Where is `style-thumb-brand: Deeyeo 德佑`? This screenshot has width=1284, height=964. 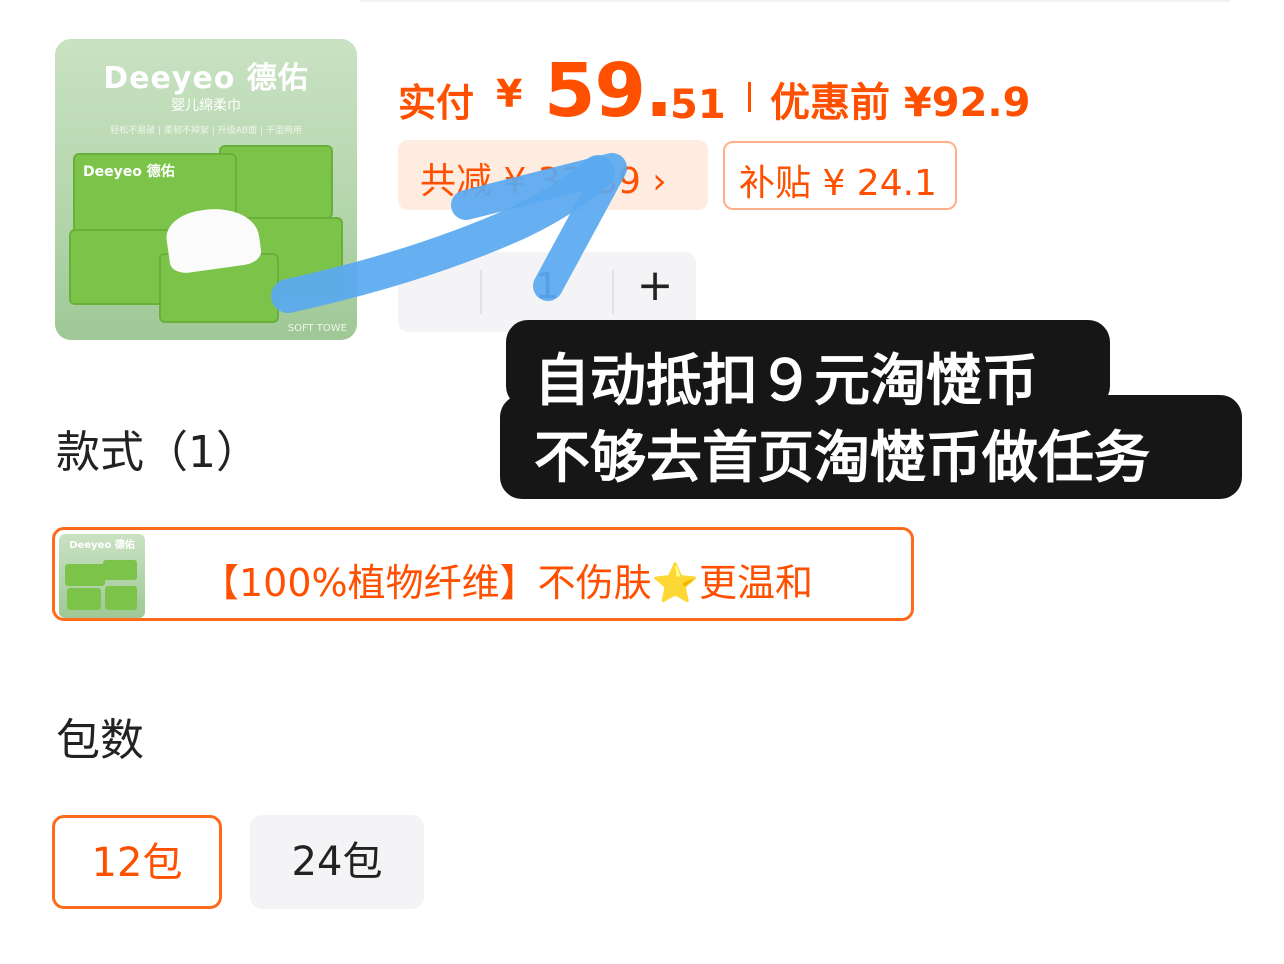
style-thumb-brand: Deeyeo 德佑 is located at coordinates (102, 545).